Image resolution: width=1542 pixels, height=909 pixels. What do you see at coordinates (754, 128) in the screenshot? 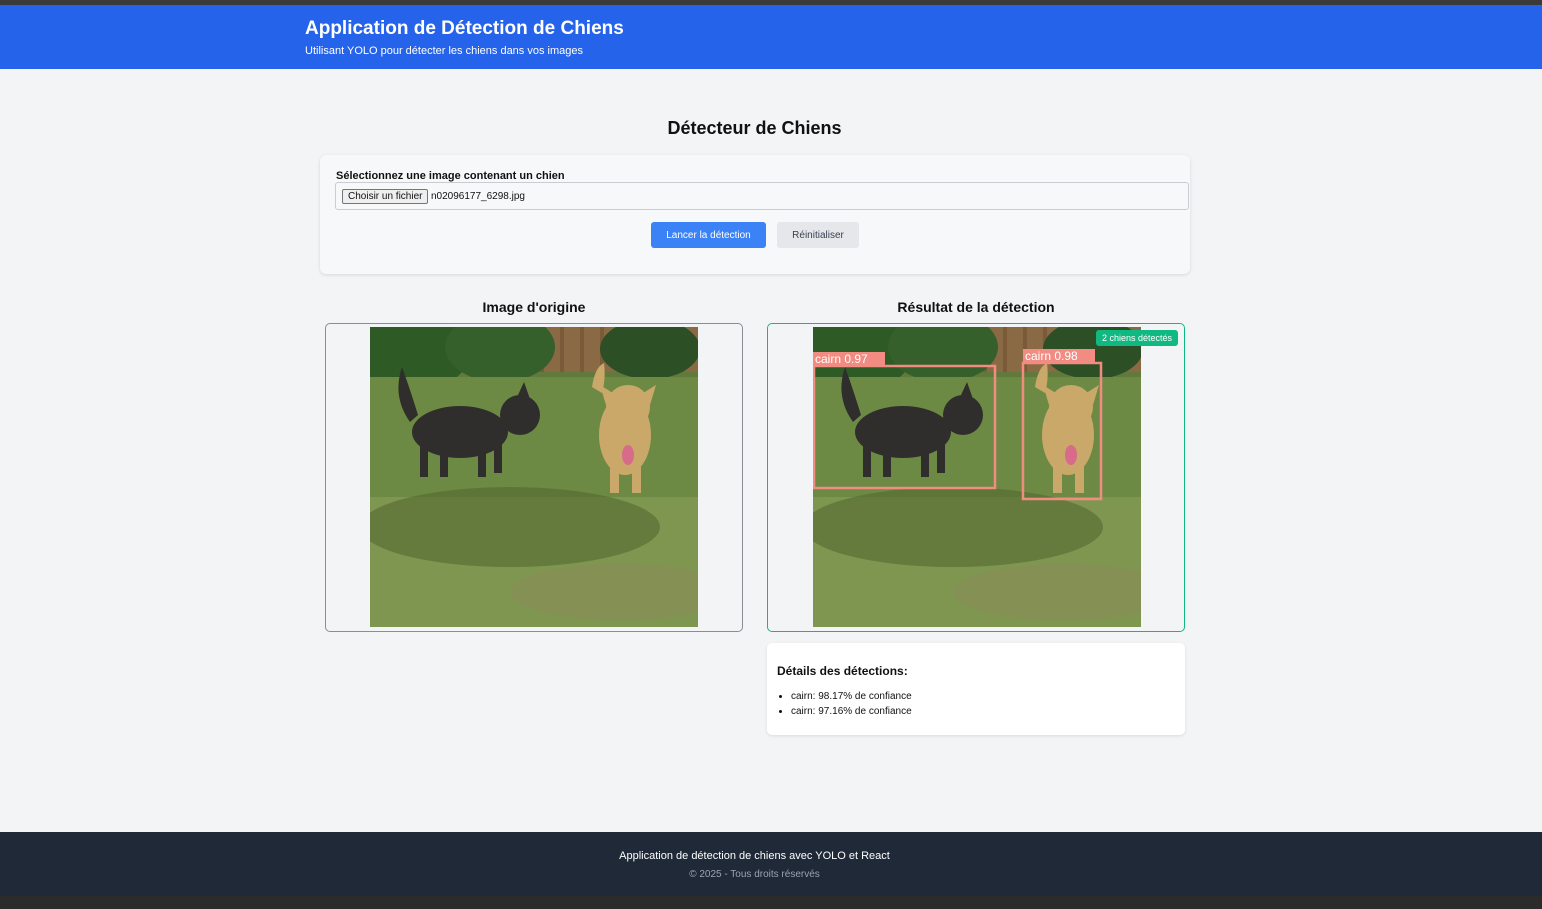
I see `page-title: Détecteur de Chiens` at bounding box center [754, 128].